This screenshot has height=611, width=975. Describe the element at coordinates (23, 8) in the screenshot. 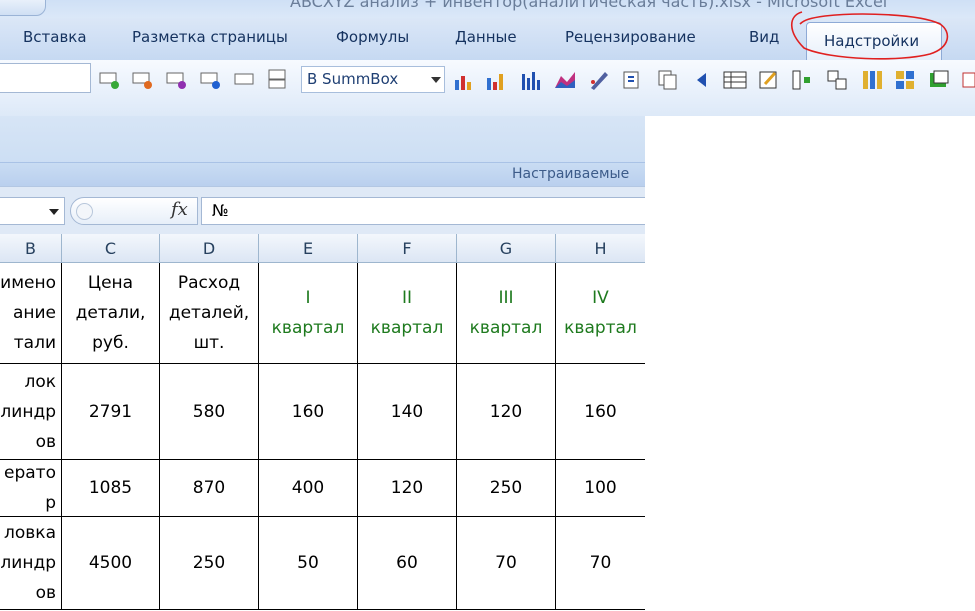

I see `office-button` at that location.